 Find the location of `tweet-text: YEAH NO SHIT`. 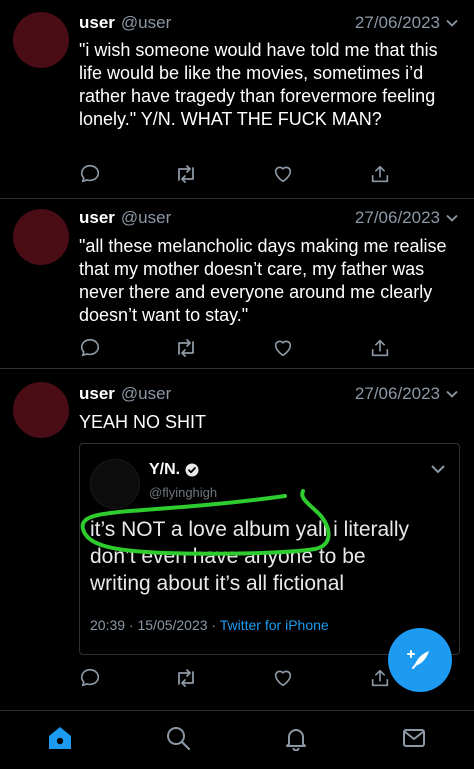

tweet-text: YEAH NO SHIT is located at coordinates (143, 422).